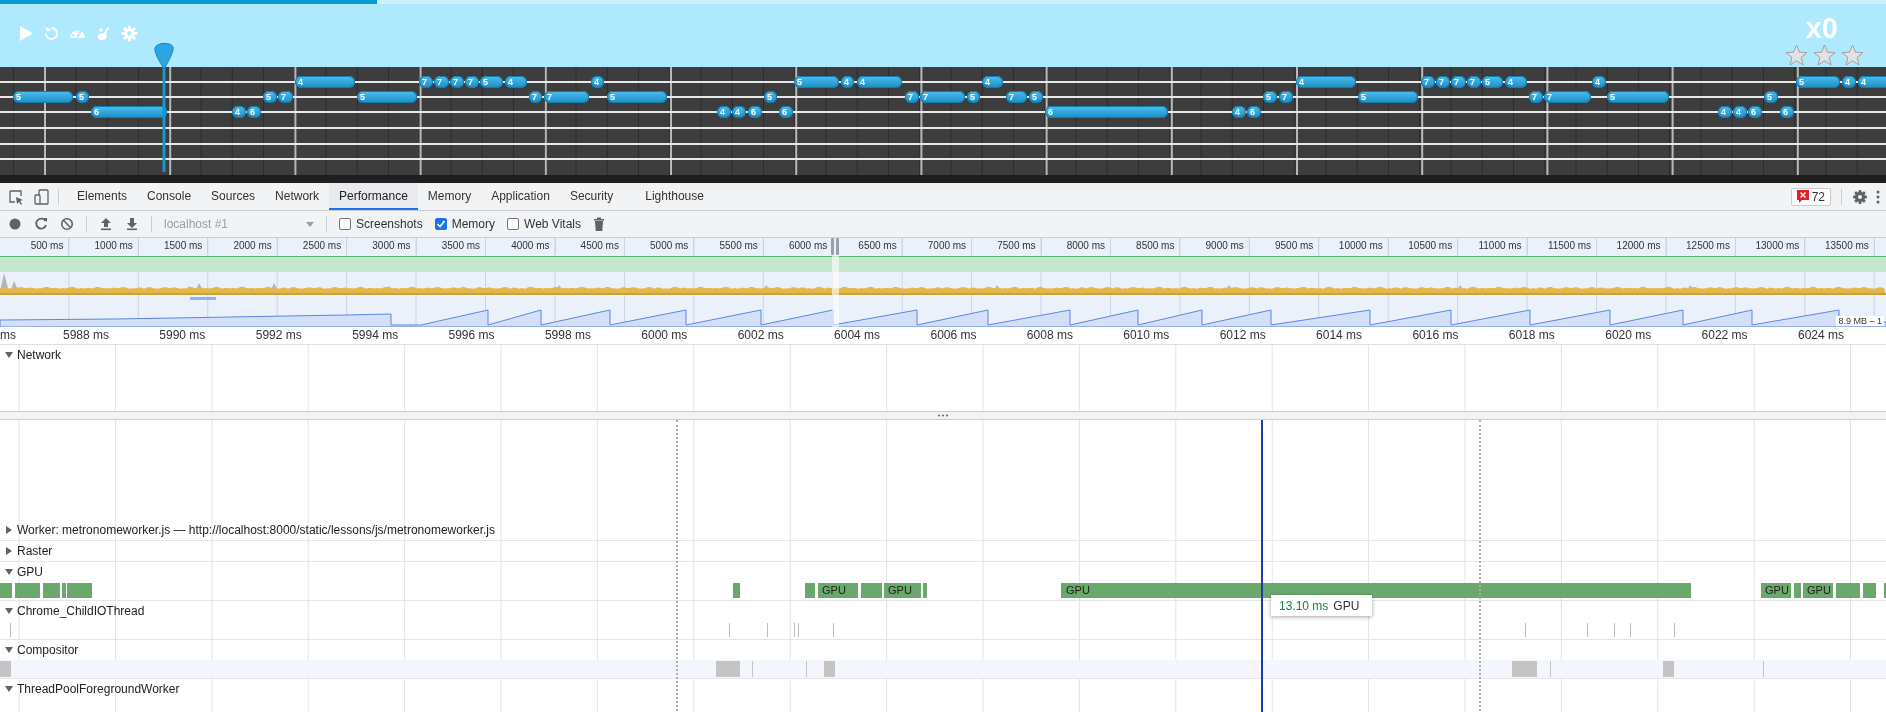 The height and width of the screenshot is (712, 1886). Describe the element at coordinates (48, 650) in the screenshot. I see `track-label: Compositor` at that location.